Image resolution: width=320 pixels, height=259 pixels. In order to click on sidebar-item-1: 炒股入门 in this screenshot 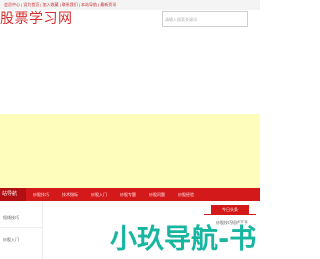, I will do `click(11, 240)`.